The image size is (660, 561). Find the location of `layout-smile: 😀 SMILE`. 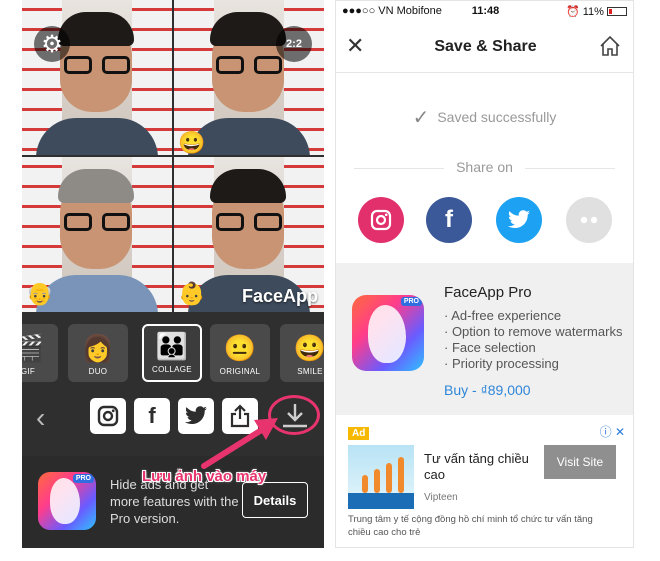

layout-smile: 😀 SMILE is located at coordinates (302, 353).